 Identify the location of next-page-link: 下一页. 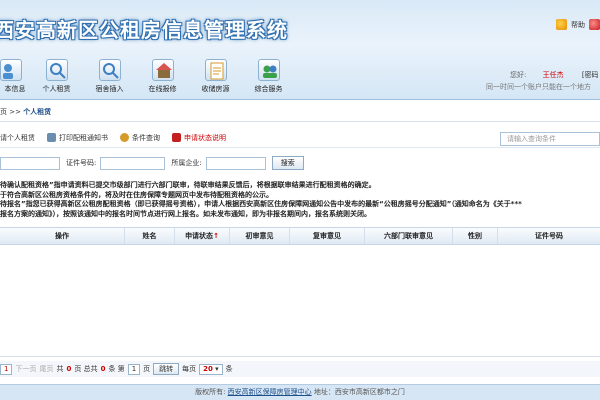
(25, 369).